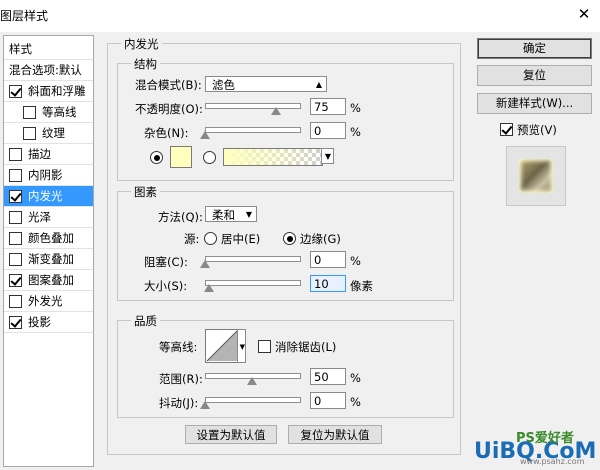 This screenshot has width=600, height=470. What do you see at coordinates (51, 280) in the screenshot?
I see `style-item-label: 图案叠加` at bounding box center [51, 280].